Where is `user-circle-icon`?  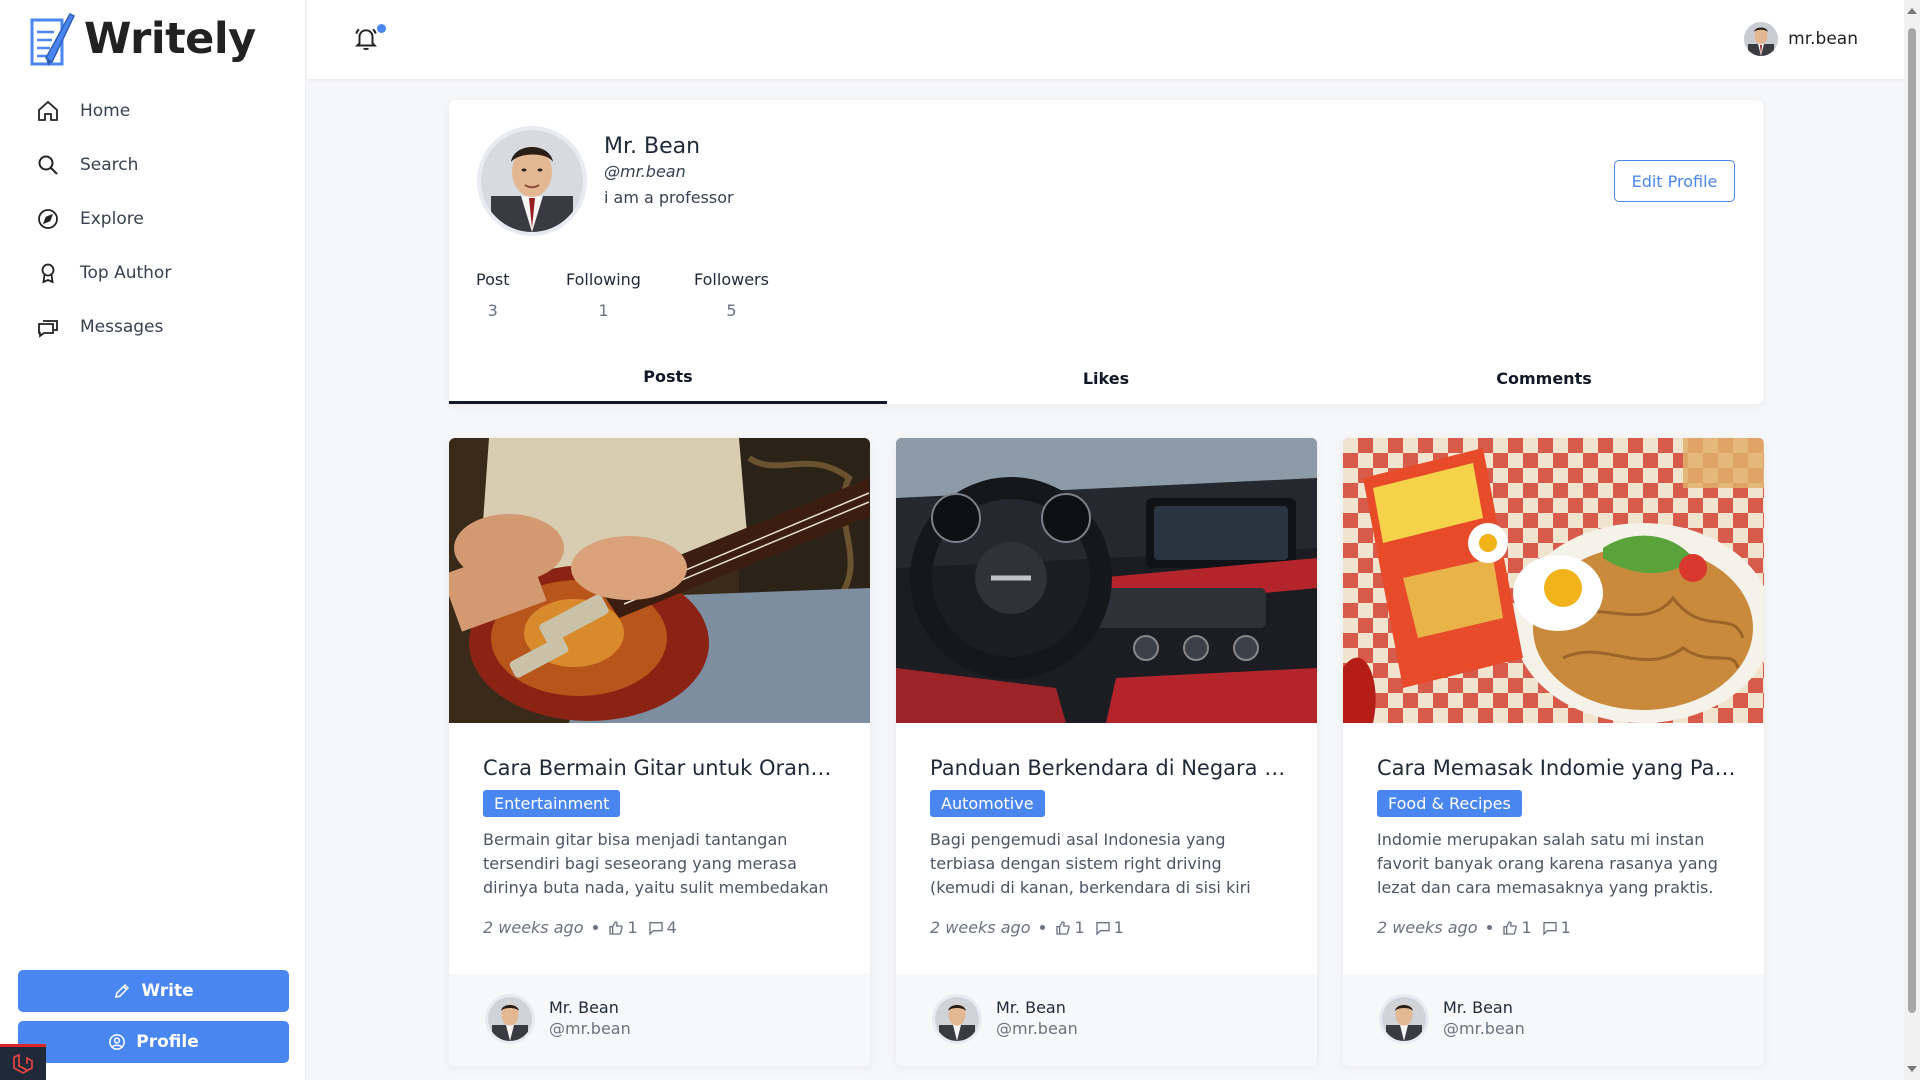
user-circle-icon is located at coordinates (117, 1042).